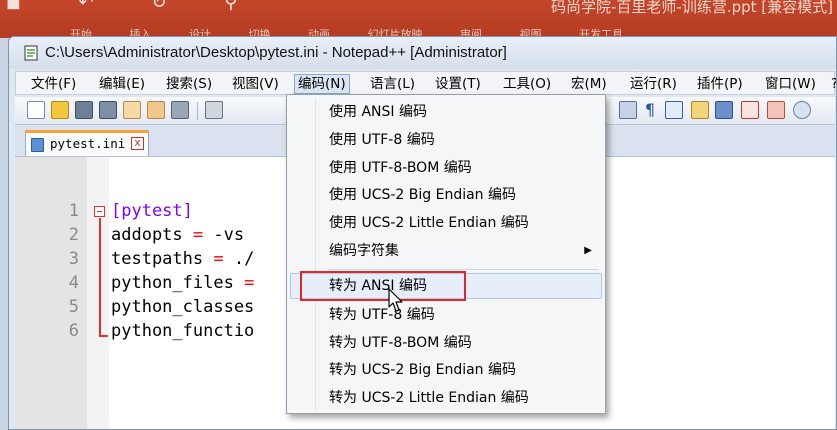  I want to click on line-number: 1, so click(73, 211).